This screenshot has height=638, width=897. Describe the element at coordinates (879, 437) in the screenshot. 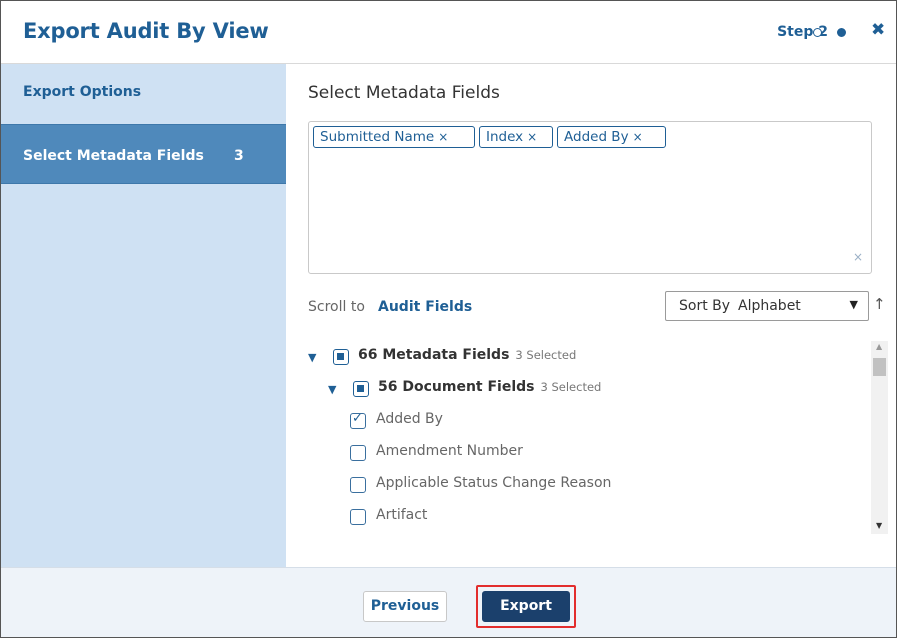

I see `tree-scrollbar: ▲ ▼` at that location.